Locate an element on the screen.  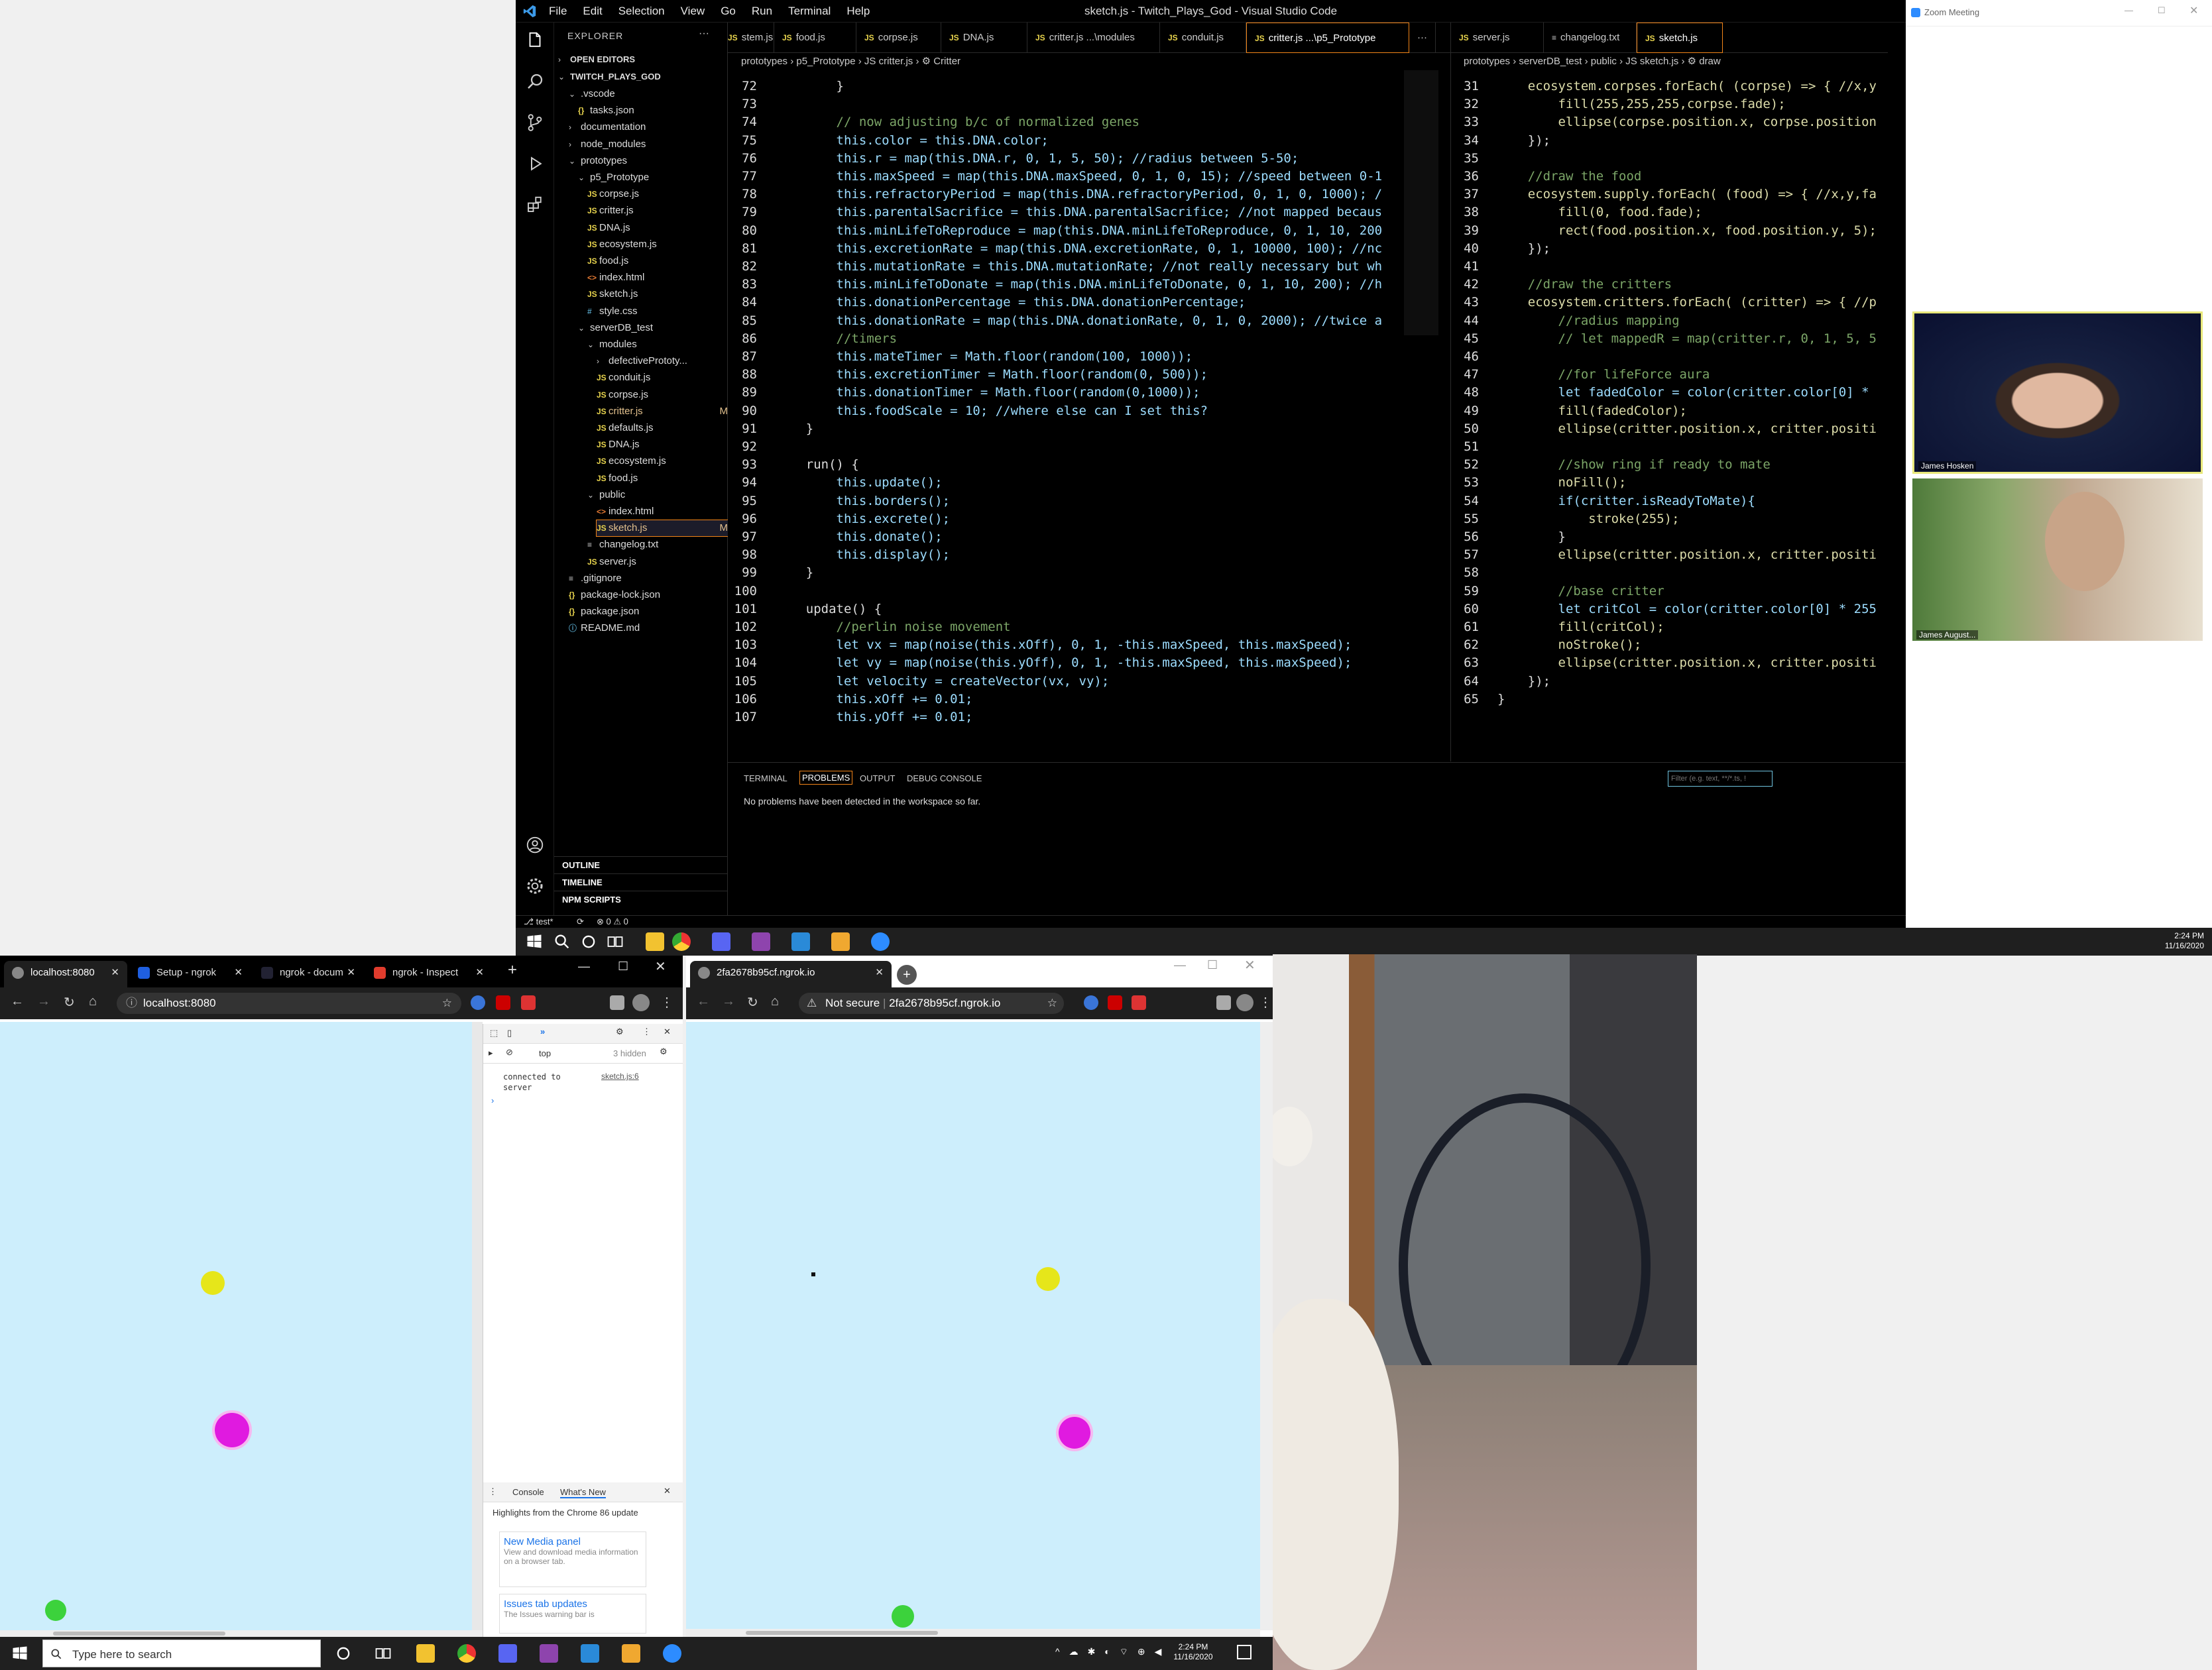
clock-bottom: 2:24 PM 11/16/2020 is located at coordinates (1193, 1652).